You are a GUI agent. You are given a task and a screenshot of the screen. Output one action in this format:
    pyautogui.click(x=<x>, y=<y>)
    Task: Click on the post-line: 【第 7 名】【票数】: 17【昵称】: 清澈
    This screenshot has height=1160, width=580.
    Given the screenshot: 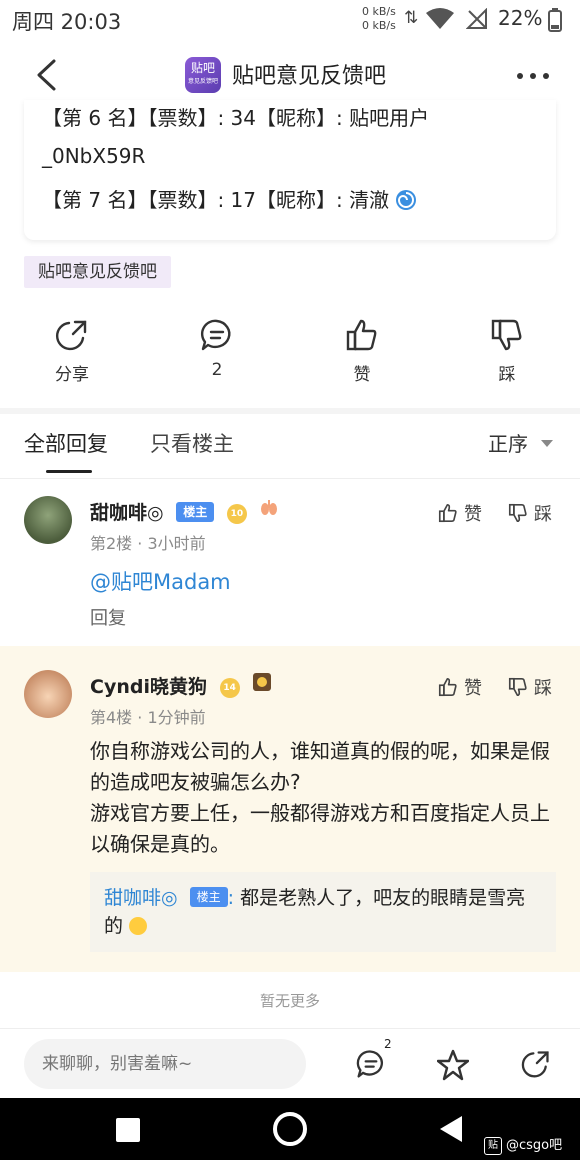 What is the action you would take?
    pyautogui.click(x=229, y=198)
    